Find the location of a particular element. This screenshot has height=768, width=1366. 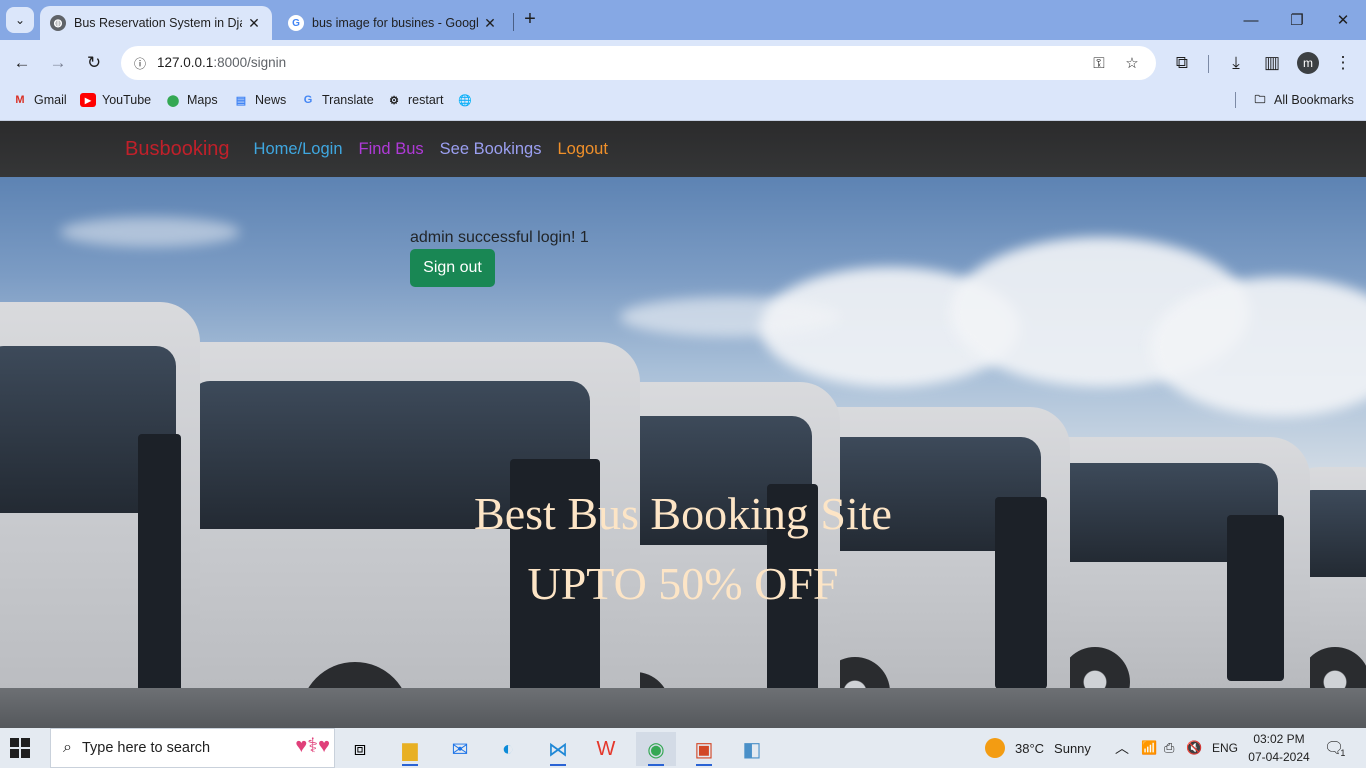

minimize-button: — is located at coordinates (1251, 20).